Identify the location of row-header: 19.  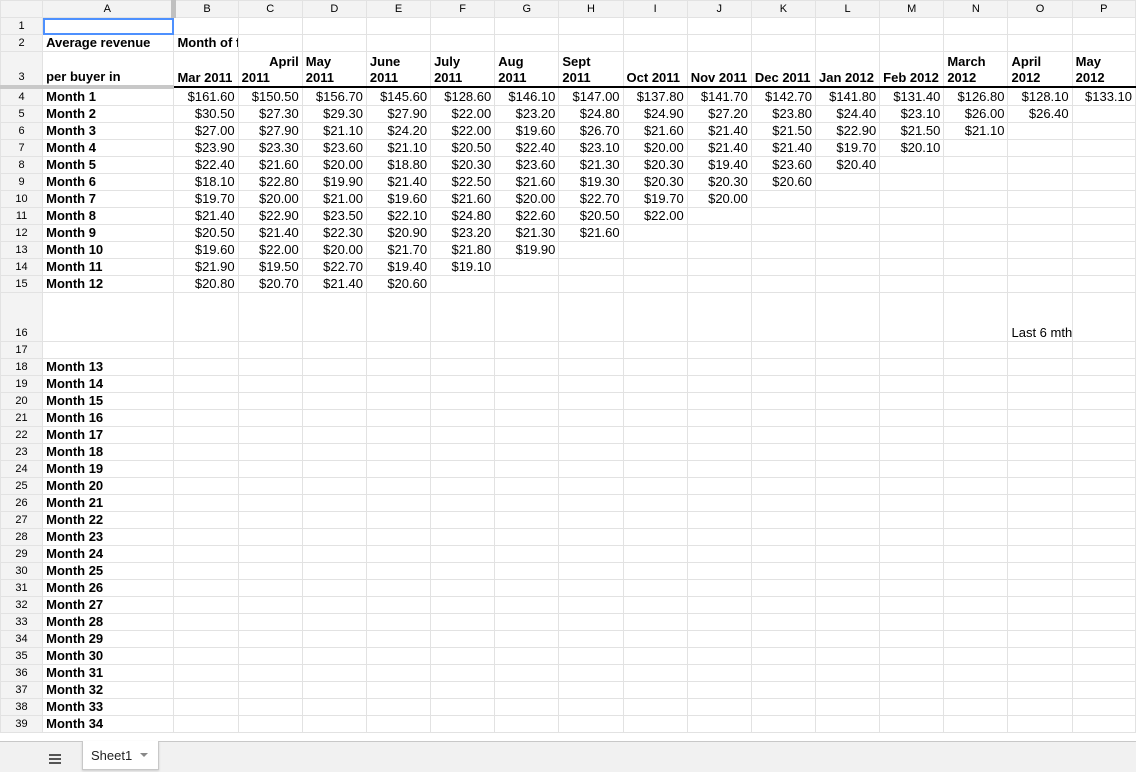
(22, 384).